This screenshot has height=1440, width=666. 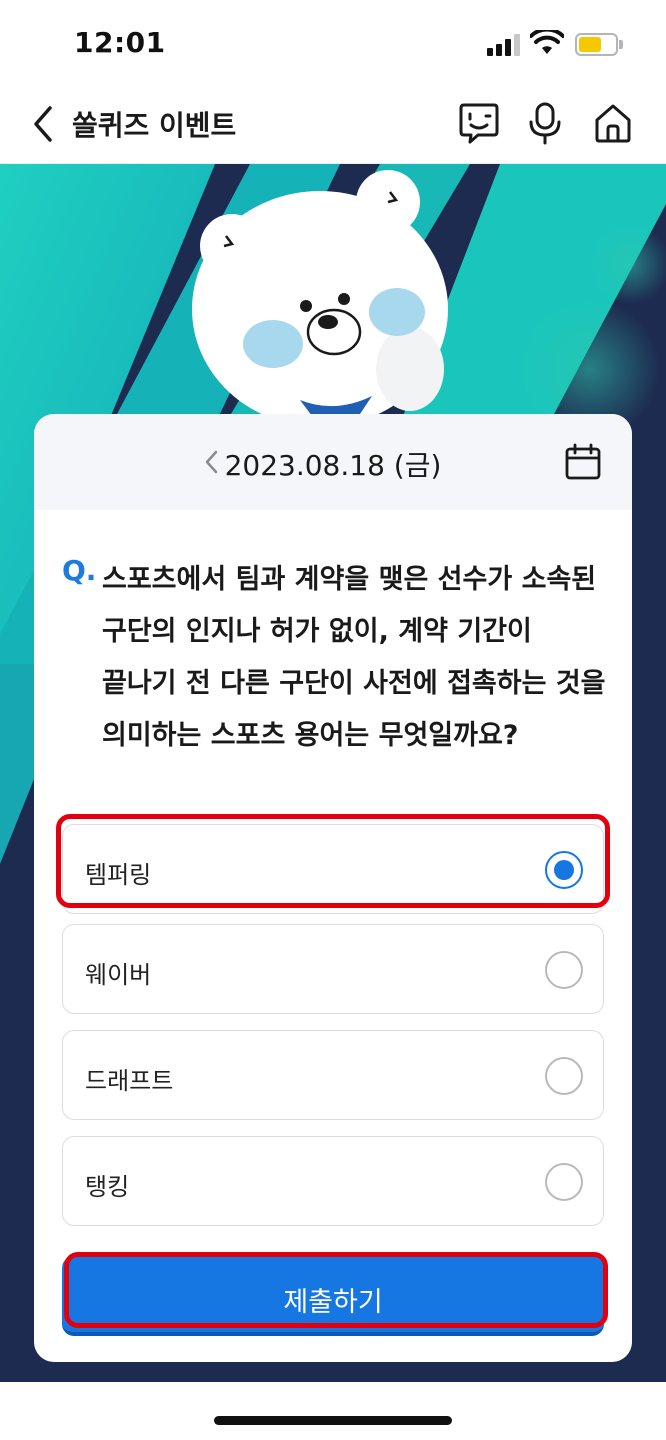 I want to click on back-chevron-icon, so click(x=44, y=124).